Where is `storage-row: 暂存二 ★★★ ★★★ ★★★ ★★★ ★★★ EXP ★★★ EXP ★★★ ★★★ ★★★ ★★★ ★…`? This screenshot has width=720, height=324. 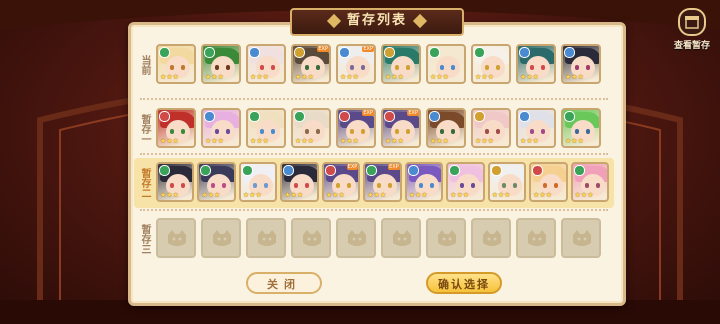 storage-row: 暂存二 ★★★ ★★★ ★★★ ★★★ ★★★ EXP ★★★ EXP ★★★ ★★★ ★★★ ★★★ ★… is located at coordinates (374, 183).